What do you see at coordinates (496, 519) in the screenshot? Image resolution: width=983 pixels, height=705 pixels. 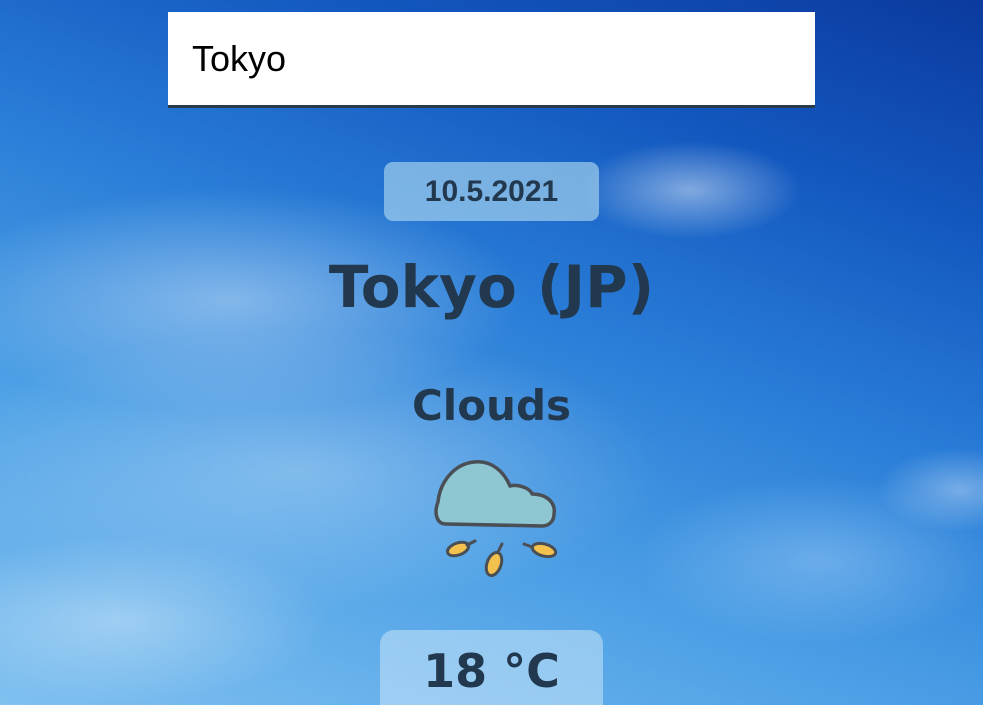 I see `cloud-with-falling-leaves-icon` at bounding box center [496, 519].